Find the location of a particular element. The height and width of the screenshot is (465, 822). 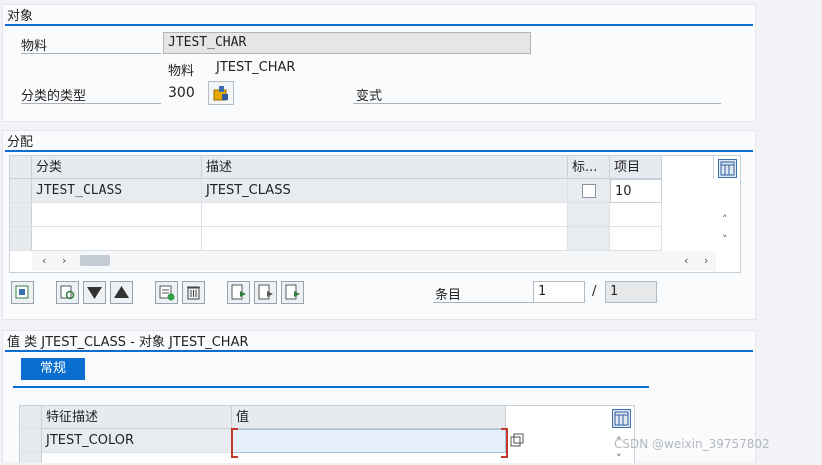

values-panel-divider is located at coordinates (379, 351).